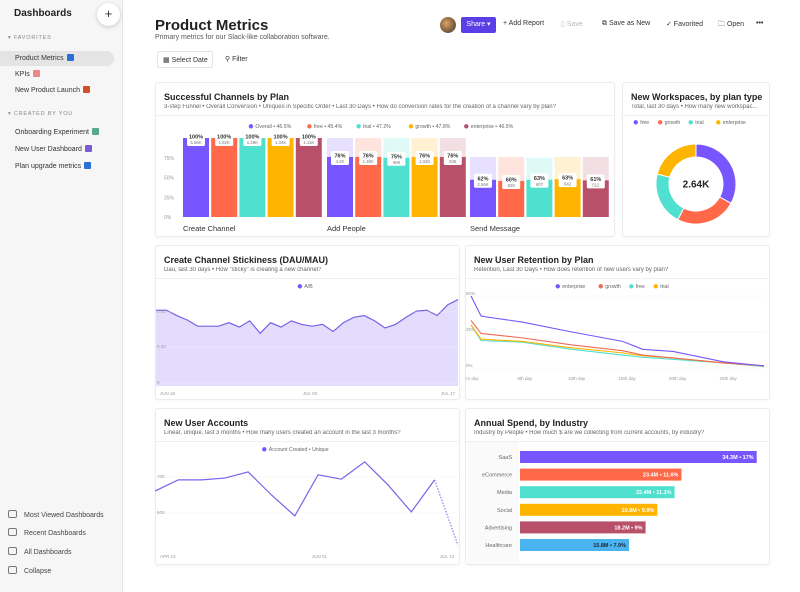 Image resolution: width=800 pixels, height=592 pixels. Describe the element at coordinates (195, 142) in the screenshot. I see `bar-count: 5.56K` at that location.